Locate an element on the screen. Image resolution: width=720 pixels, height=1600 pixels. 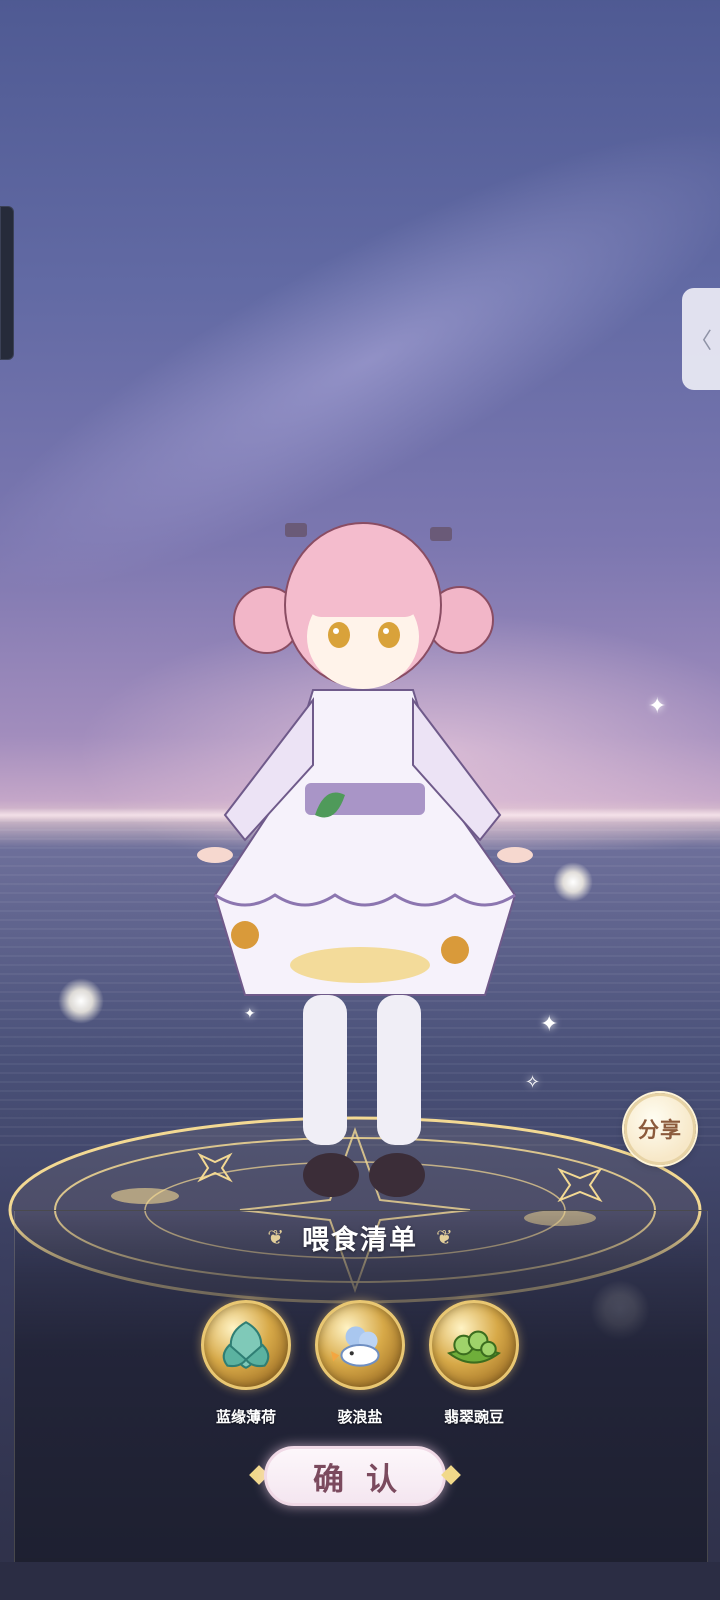
feed-list-title: 喂食清单 is located at coordinates (360, 1240).